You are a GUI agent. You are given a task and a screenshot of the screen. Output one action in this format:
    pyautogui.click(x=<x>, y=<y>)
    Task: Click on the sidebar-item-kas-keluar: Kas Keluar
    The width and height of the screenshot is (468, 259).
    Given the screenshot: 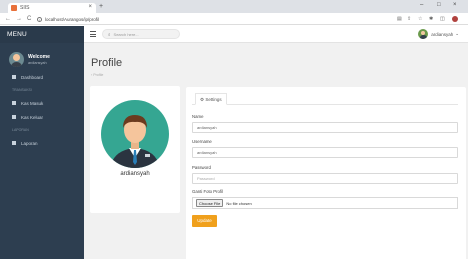 What is the action you would take?
    pyautogui.click(x=42, y=117)
    